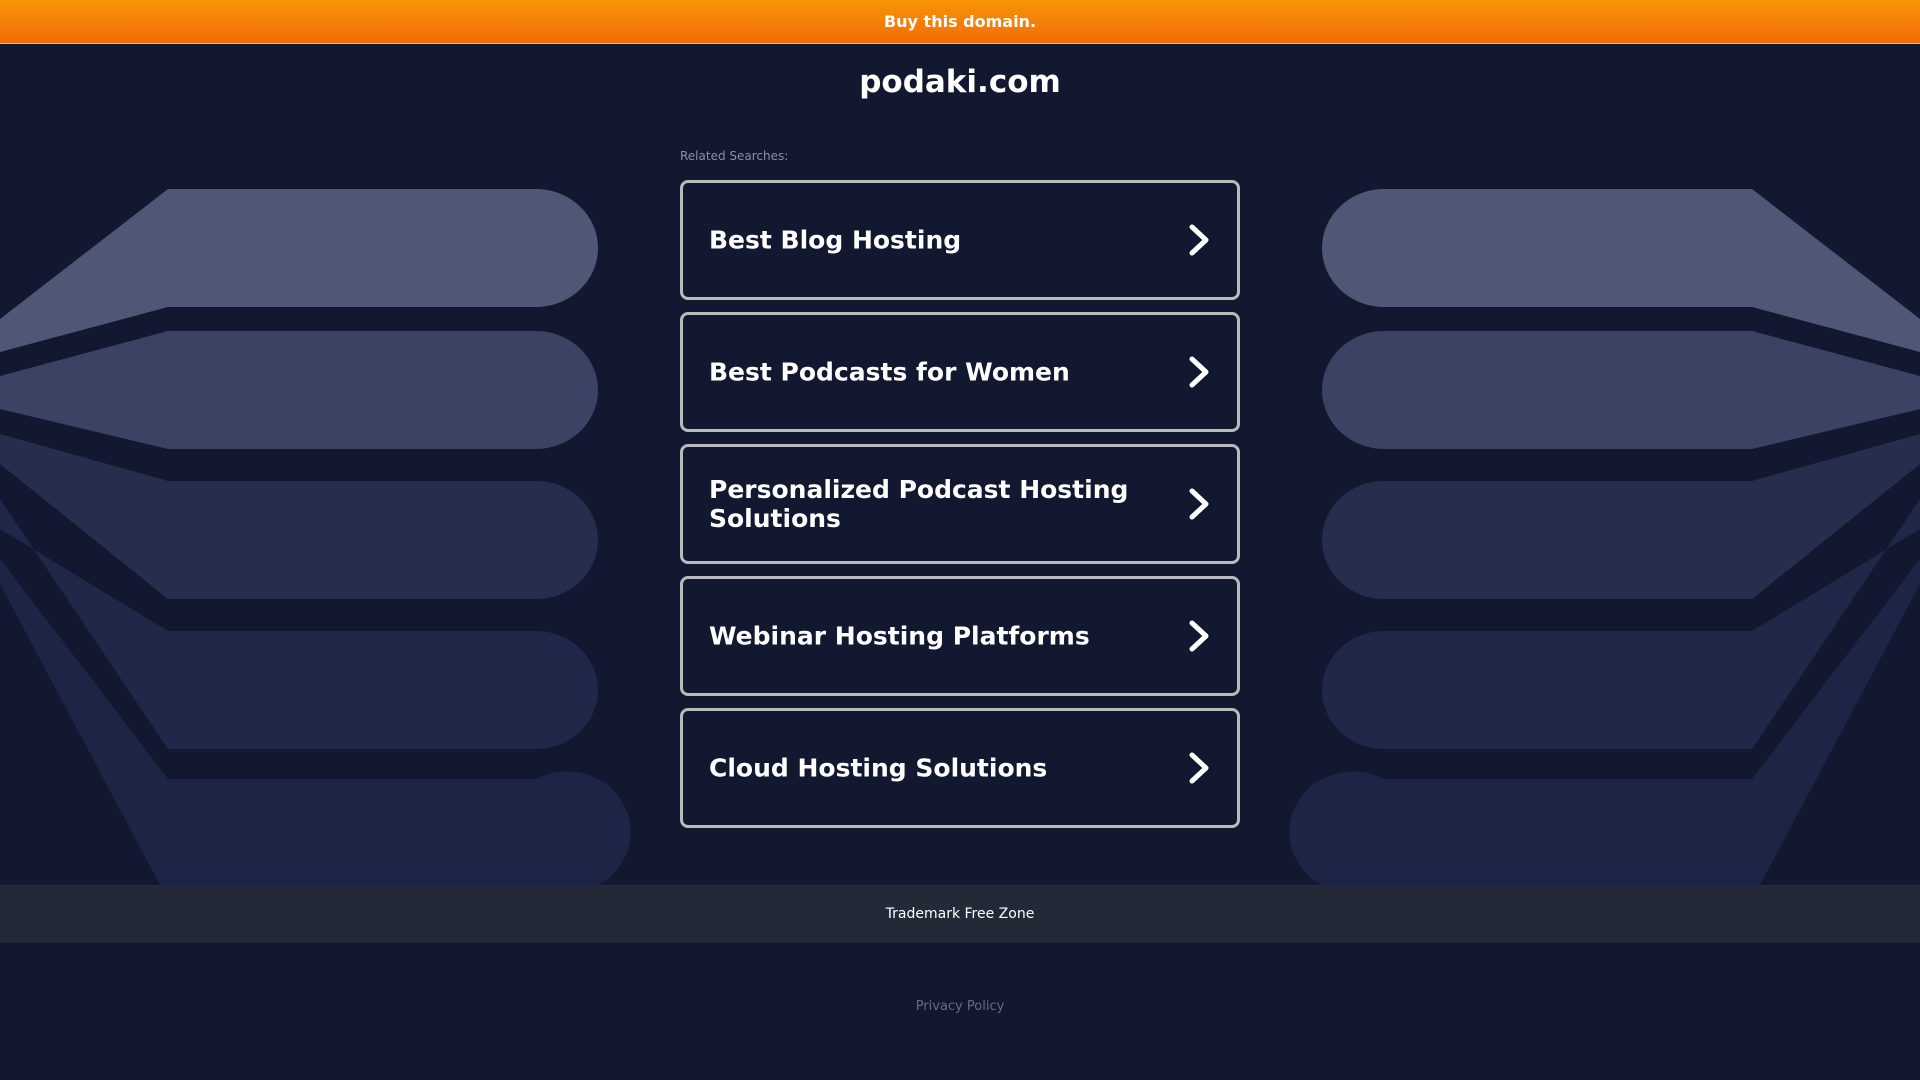  What do you see at coordinates (899, 636) in the screenshot?
I see `related-search-label: Webinar Hosting Platforms` at bounding box center [899, 636].